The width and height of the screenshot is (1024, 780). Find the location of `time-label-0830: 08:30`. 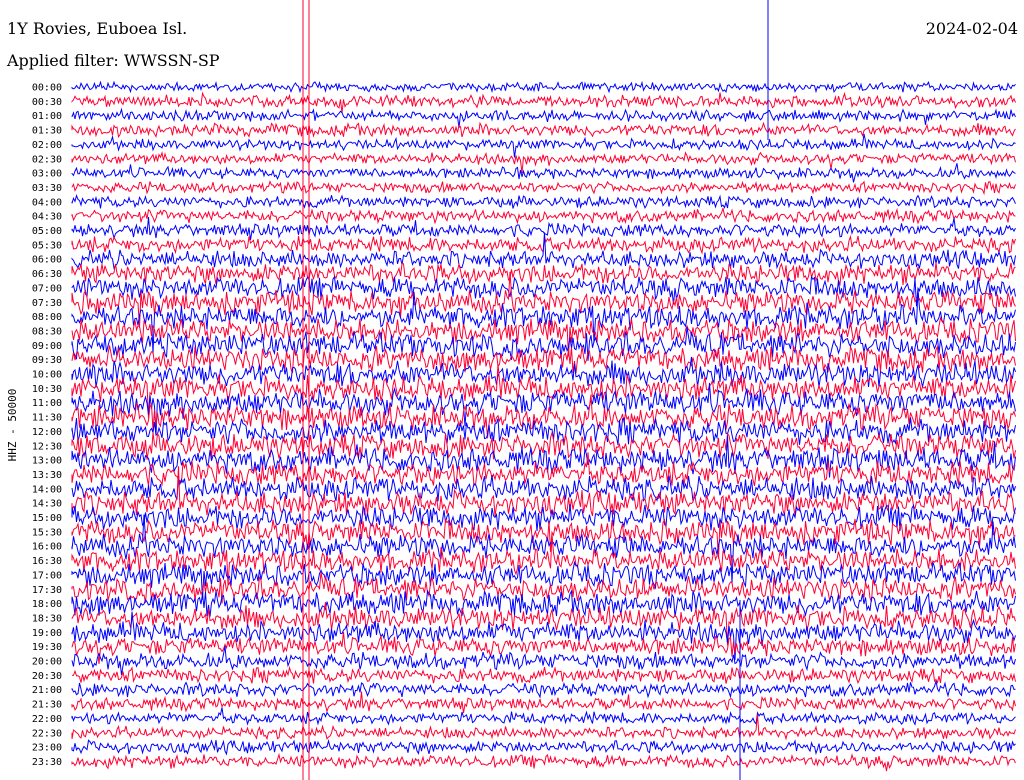

time-label-0830: 08:30 is located at coordinates (47, 331).